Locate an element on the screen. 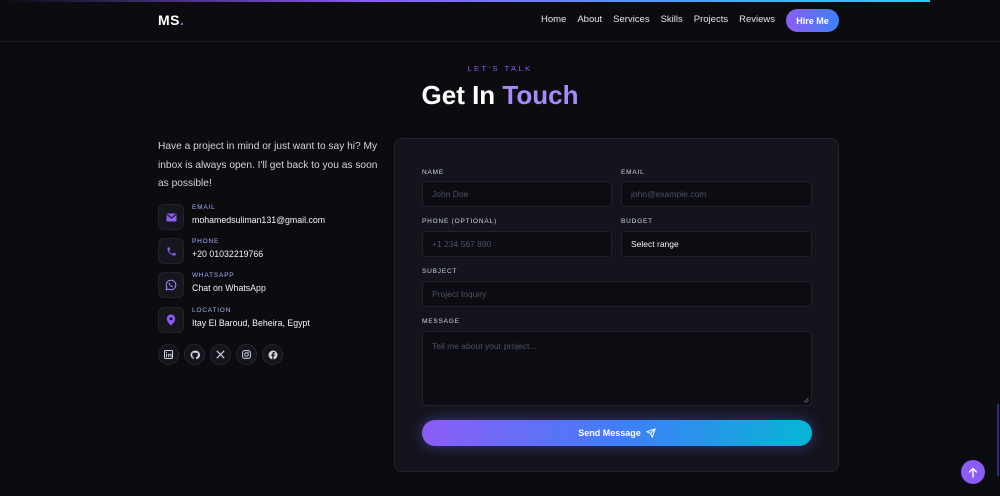 This screenshot has height=496, width=1000. budget-label: BUDGET is located at coordinates (637, 221).